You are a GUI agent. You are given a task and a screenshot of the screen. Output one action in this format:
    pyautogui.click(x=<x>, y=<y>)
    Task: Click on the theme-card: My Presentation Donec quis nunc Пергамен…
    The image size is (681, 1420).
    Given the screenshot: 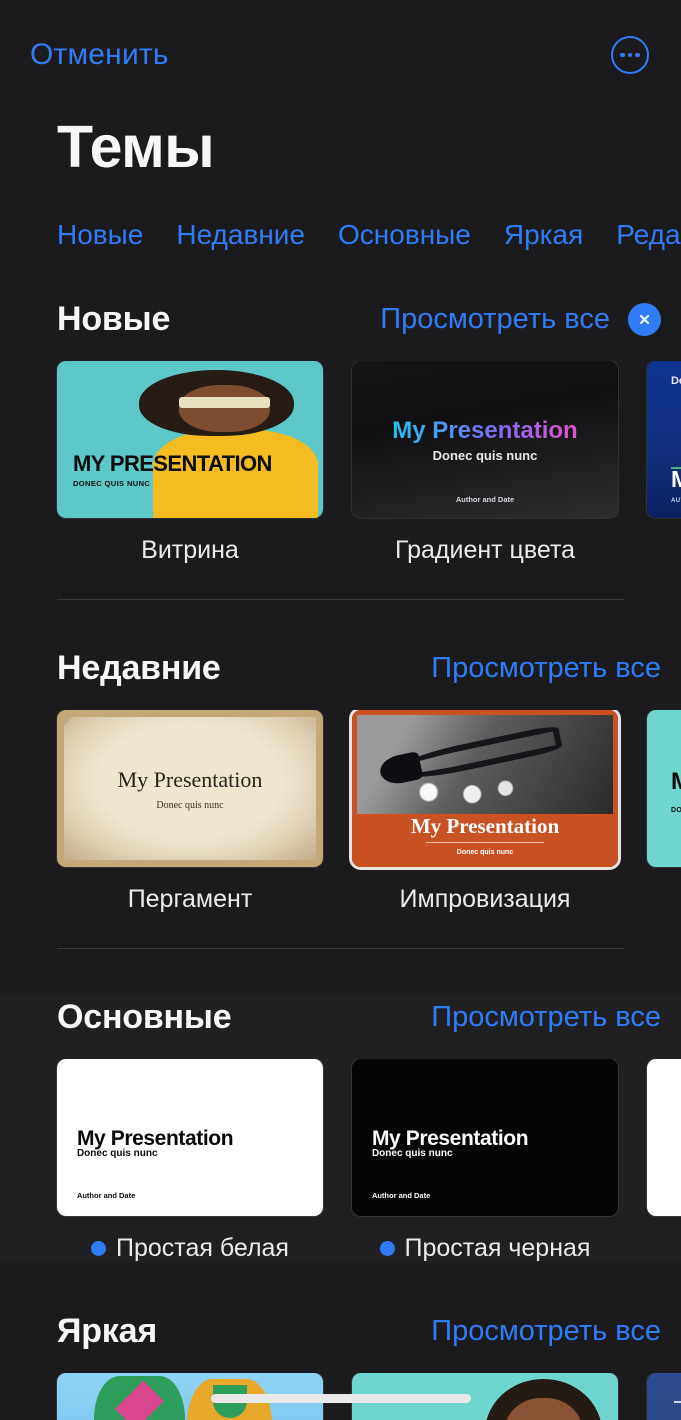 What is the action you would take?
    pyautogui.click(x=190, y=812)
    